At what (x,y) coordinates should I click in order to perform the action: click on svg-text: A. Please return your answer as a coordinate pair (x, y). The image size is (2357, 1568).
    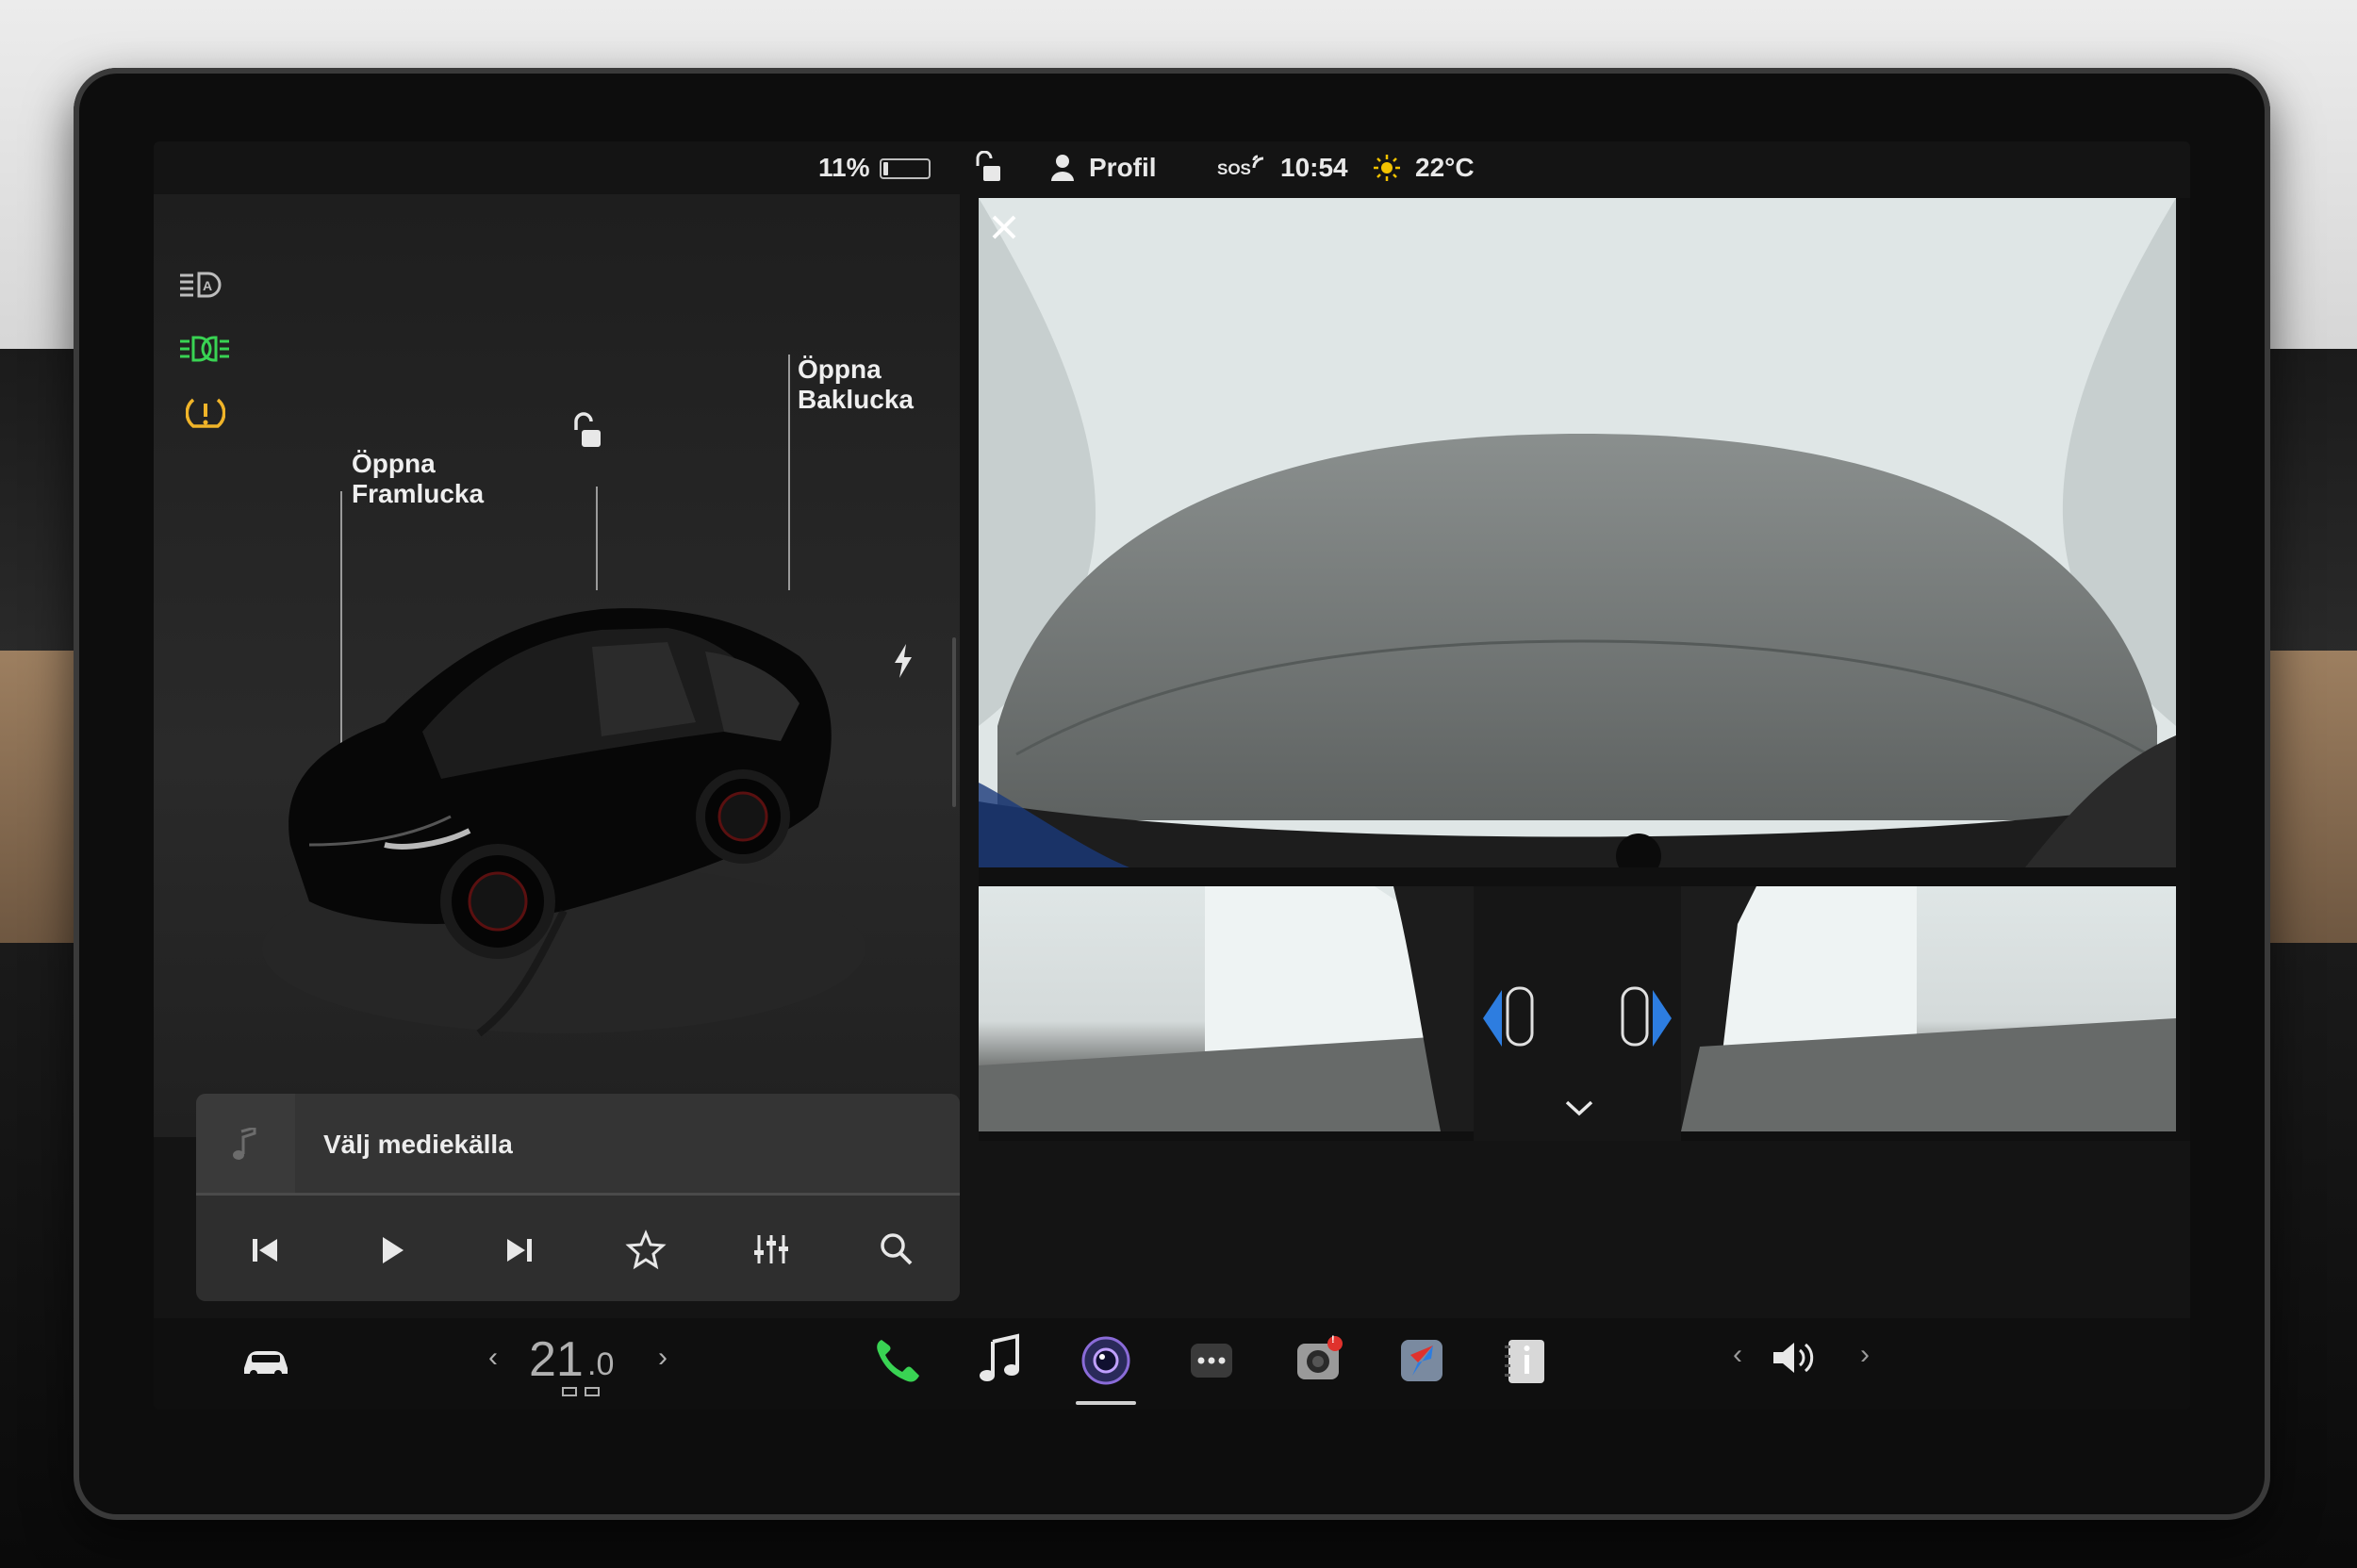
    Looking at the image, I should click on (207, 285).